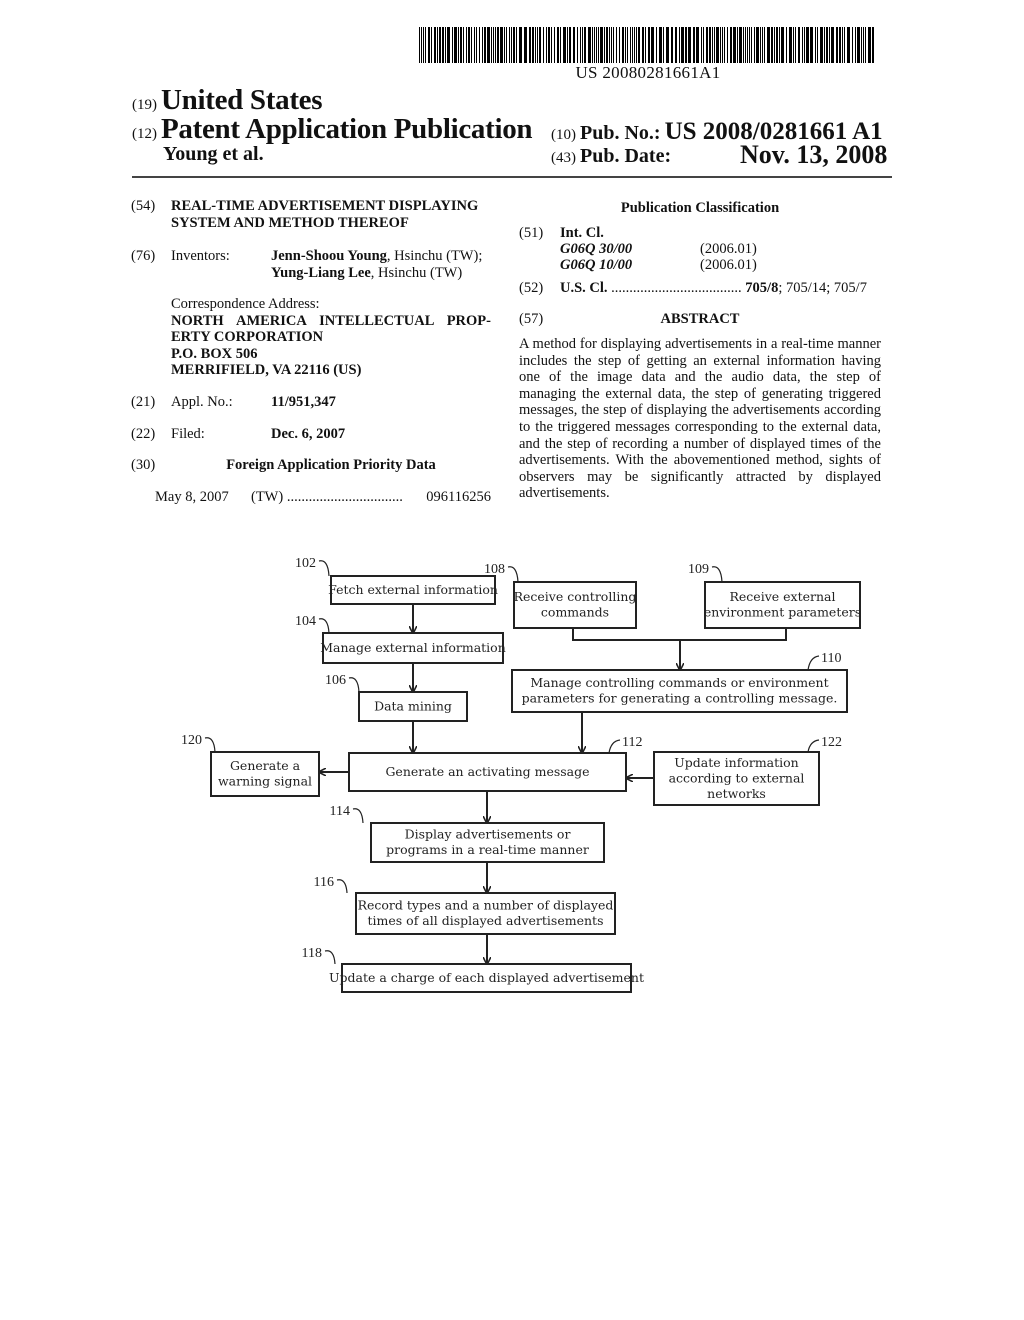 The height and width of the screenshot is (1320, 1024). What do you see at coordinates (413, 705) in the screenshot?
I see `step-label: Data mining` at bounding box center [413, 705].